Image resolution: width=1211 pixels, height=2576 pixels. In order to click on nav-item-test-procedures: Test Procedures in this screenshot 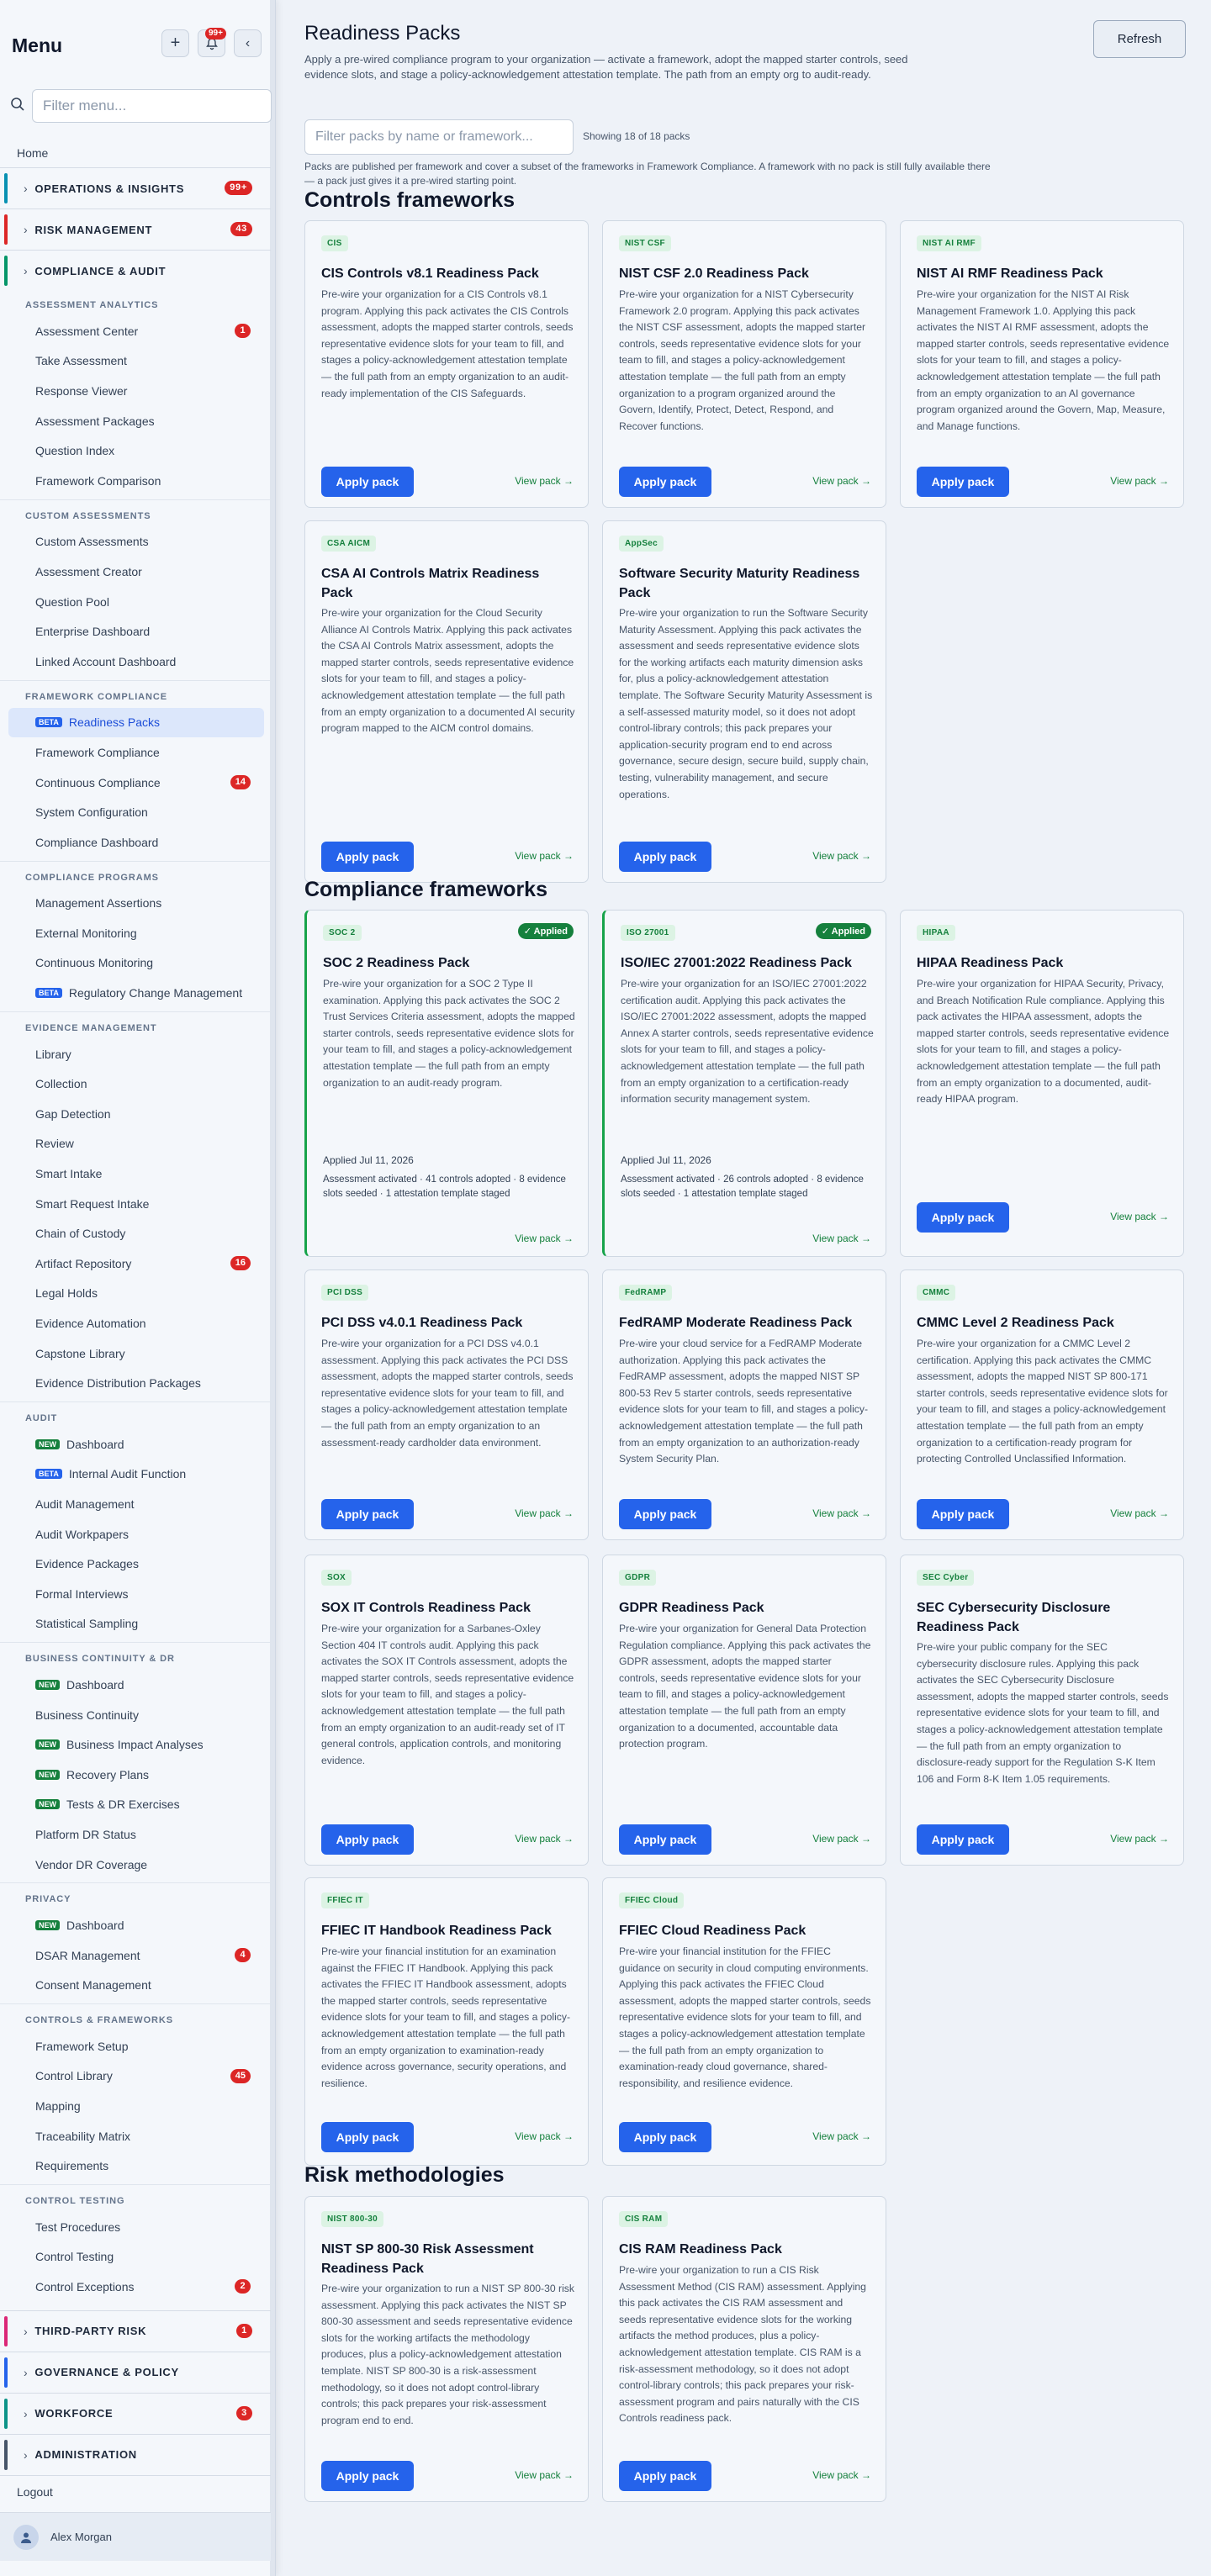, I will do `click(135, 2227)`.